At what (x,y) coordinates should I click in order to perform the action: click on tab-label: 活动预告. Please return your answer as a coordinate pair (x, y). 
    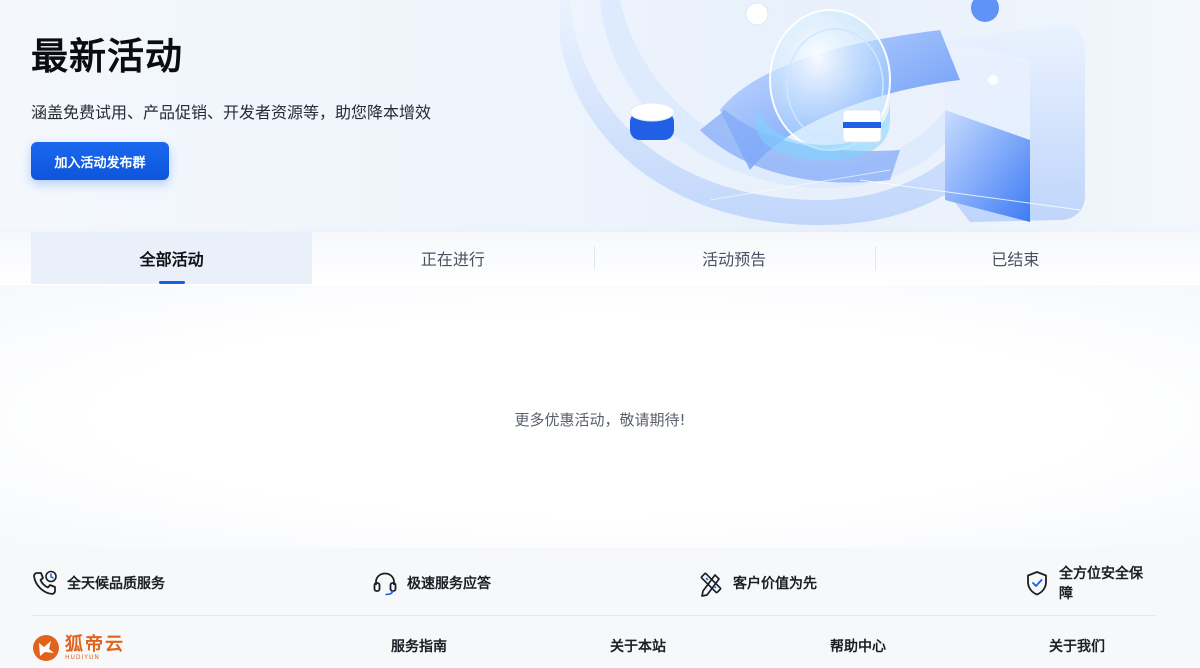
    Looking at the image, I should click on (734, 259).